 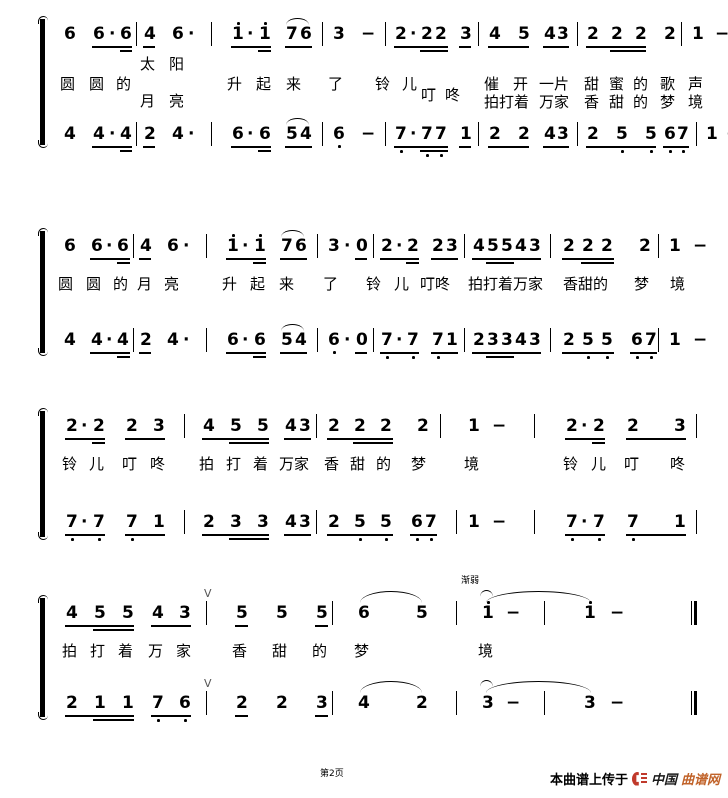 I want to click on lyric-syllable: 来, so click(x=287, y=284).